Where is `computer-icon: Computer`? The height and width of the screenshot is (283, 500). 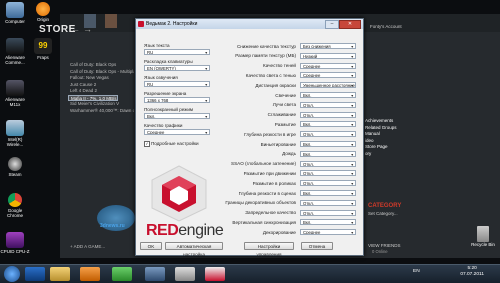
computer-icon: Computer is located at coordinates (15, 13).